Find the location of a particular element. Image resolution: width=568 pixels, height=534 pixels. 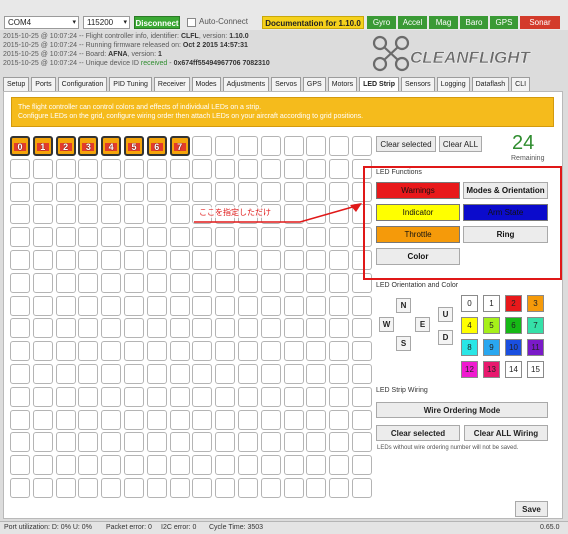

save-button: Save is located at coordinates (531, 509).